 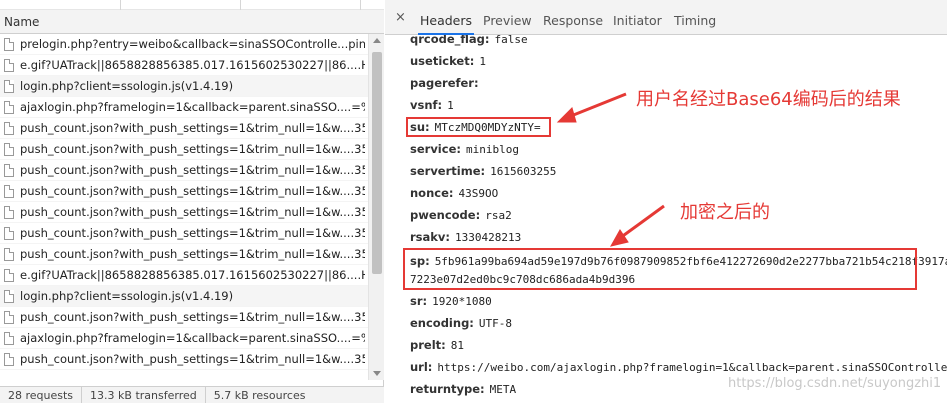 What do you see at coordinates (478, 193) in the screenshot?
I see `param-value: 43S9OO` at bounding box center [478, 193].